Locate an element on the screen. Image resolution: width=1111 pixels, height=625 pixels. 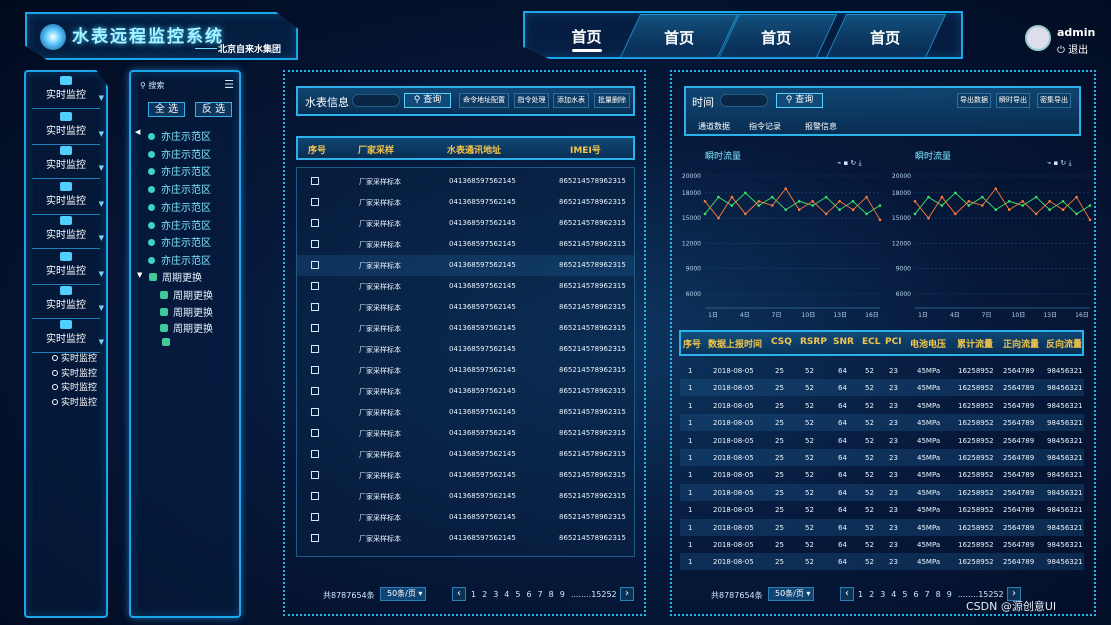
detail-col: SNR is located at coordinates (843, 342).